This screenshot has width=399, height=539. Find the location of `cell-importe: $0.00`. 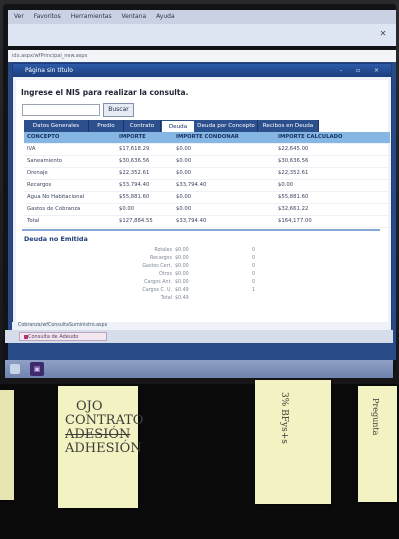

cell-importe: $0.00 is located at coordinates (127, 209).